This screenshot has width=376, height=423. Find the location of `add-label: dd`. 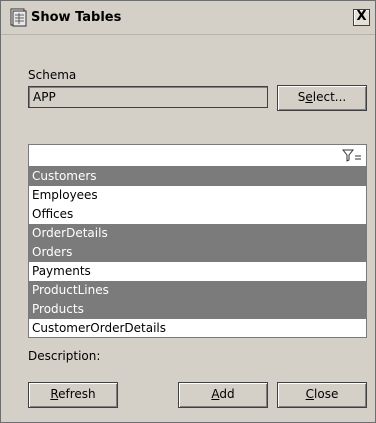

add-label: dd is located at coordinates (227, 394).